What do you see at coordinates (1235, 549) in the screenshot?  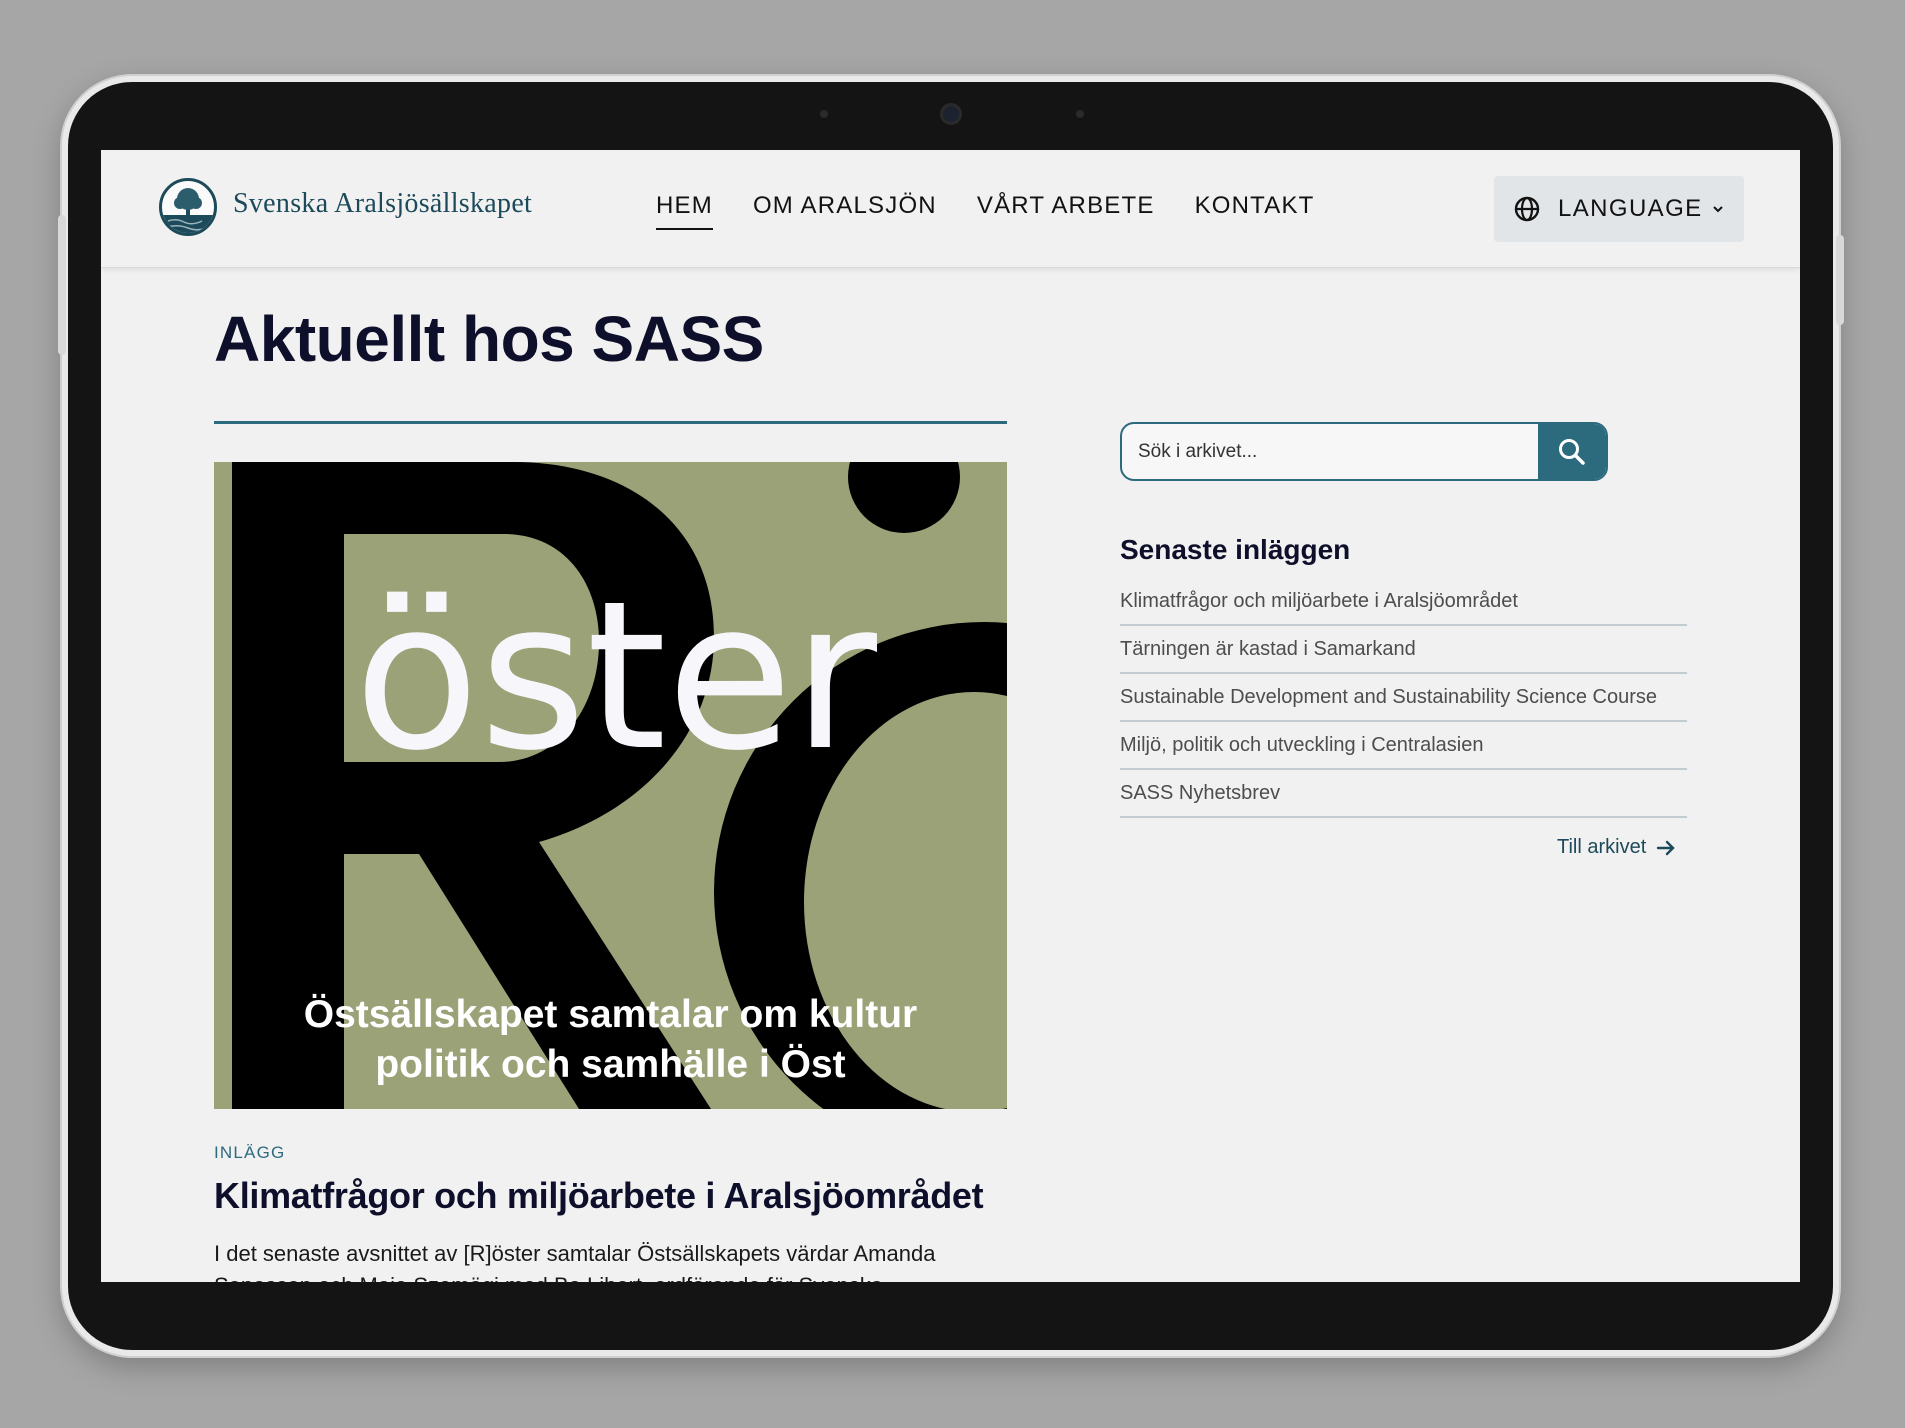 I see `recent-posts-heading: Senaste inläggen` at bounding box center [1235, 549].